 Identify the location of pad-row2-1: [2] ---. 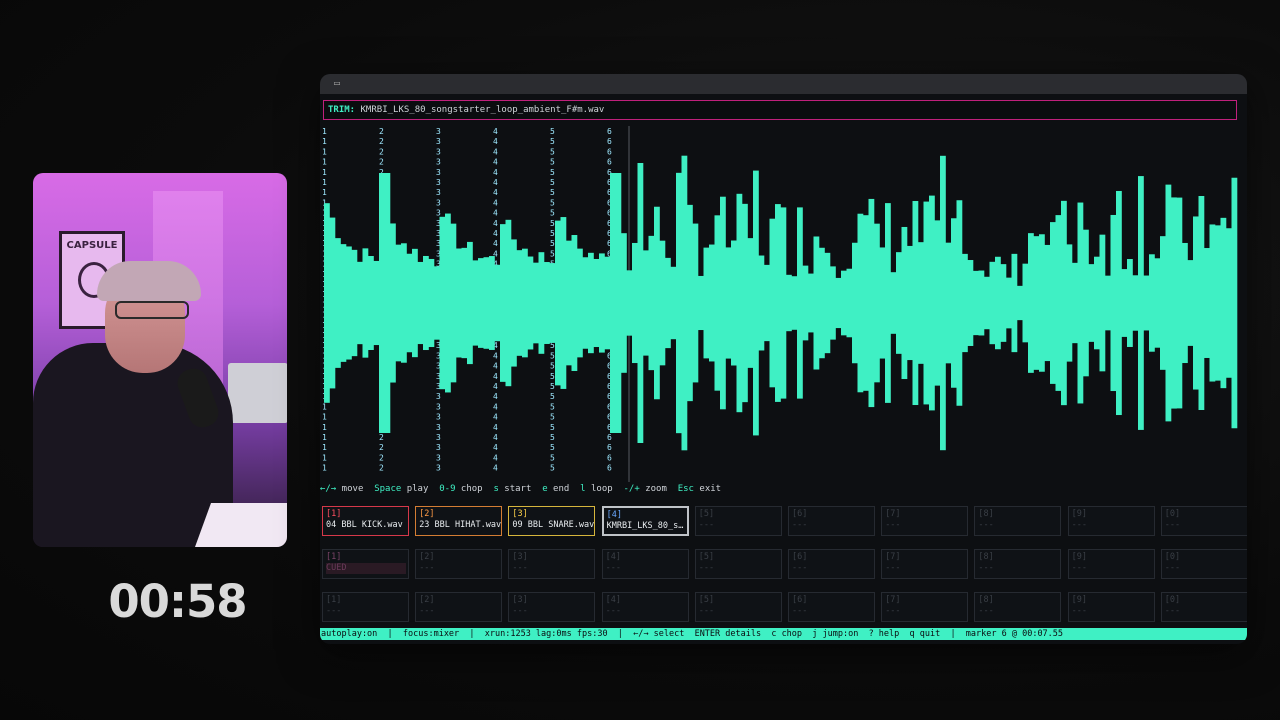
(459, 564).